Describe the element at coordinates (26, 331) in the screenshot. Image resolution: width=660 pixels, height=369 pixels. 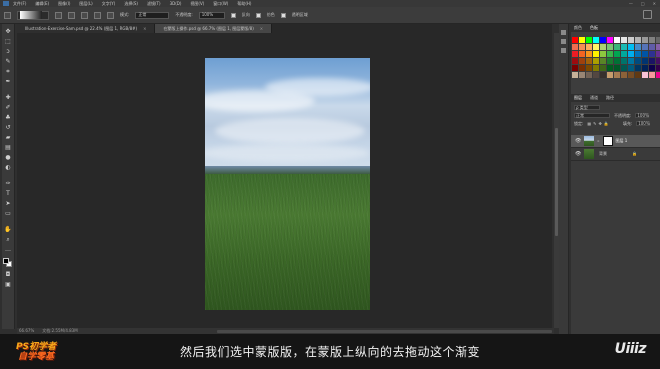
I see `zoom-readout: 66.67%` at that location.